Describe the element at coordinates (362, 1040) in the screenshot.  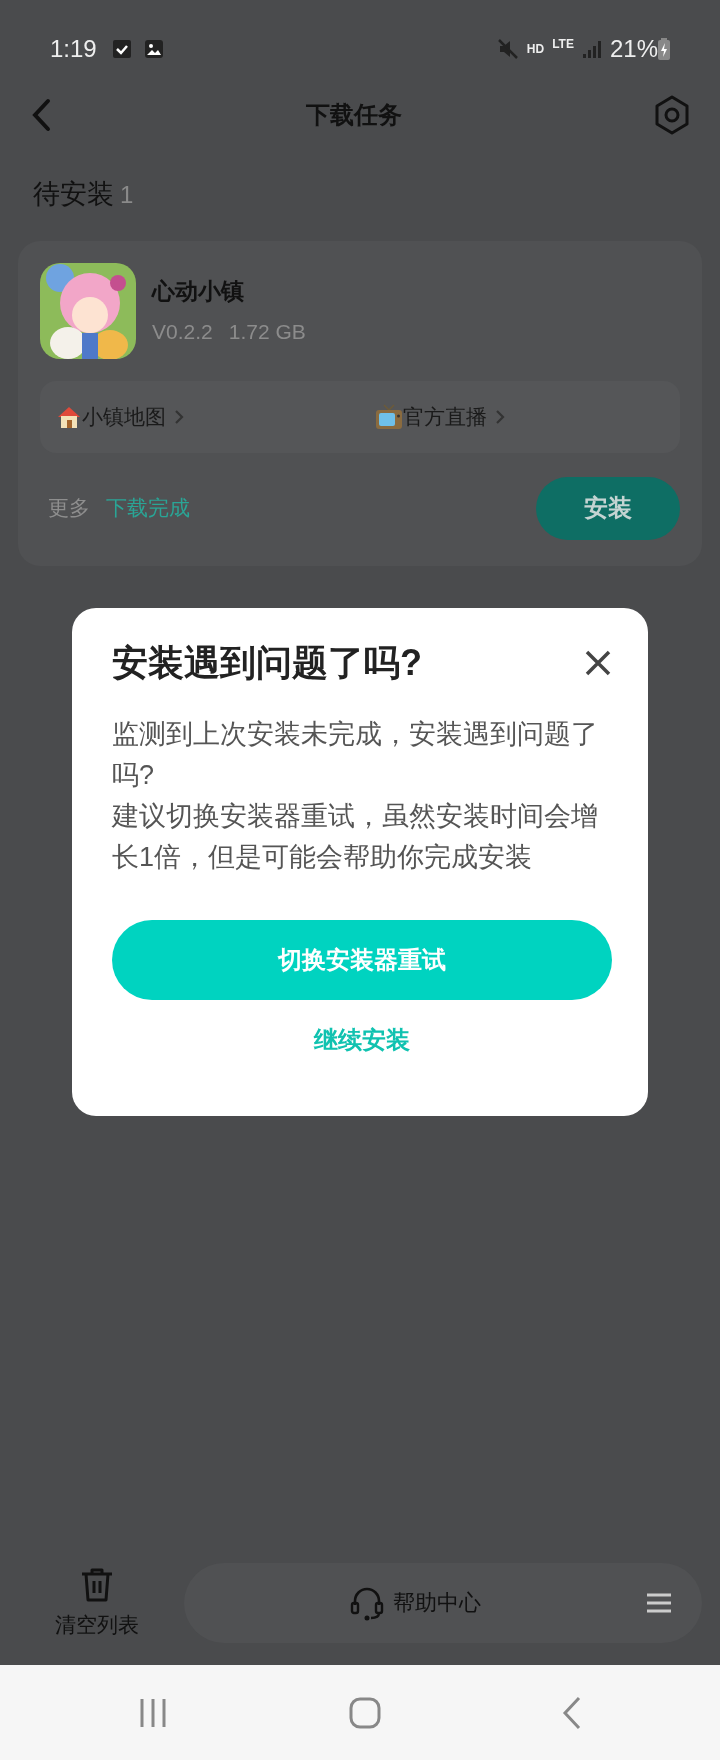
I see `continue-install-link: 继续安装` at that location.